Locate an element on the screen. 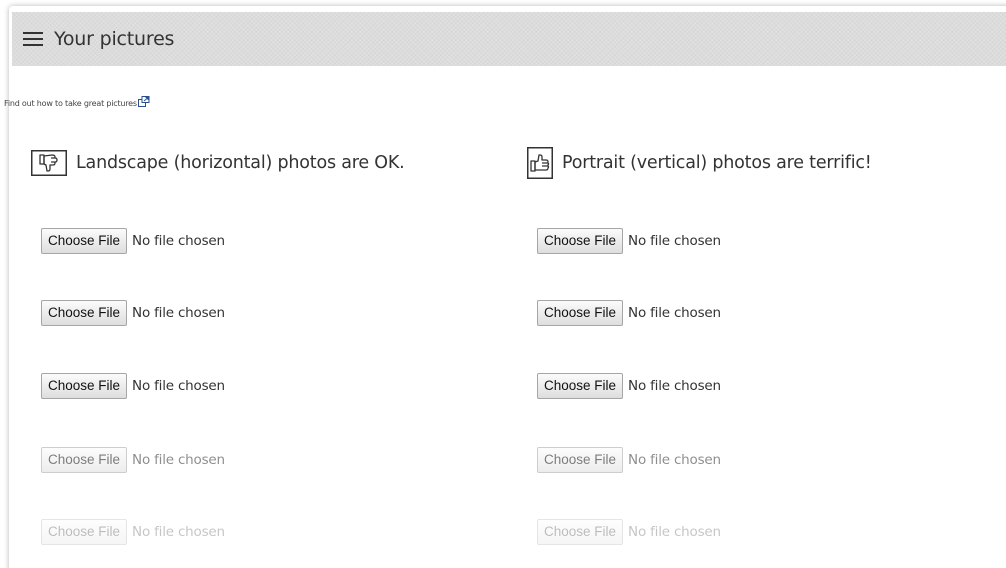  portrait-file-input-5: Choose File No file chosen is located at coordinates (629, 532).